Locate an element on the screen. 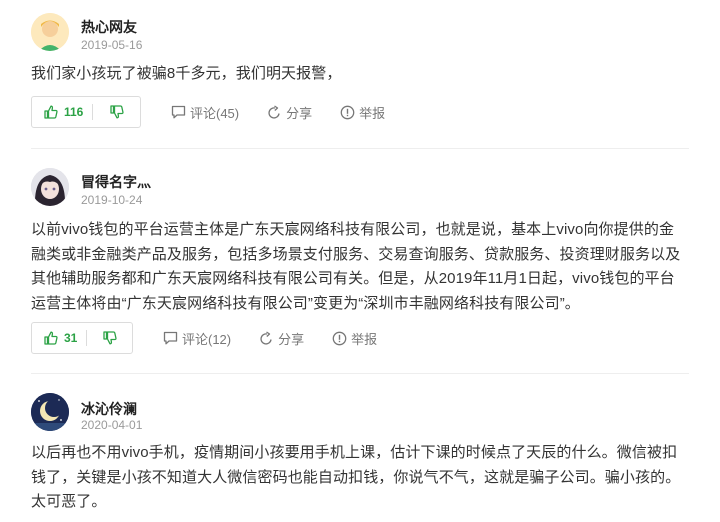 The image size is (720, 522). comment-date: 2019-05-16 is located at coordinates (112, 45).